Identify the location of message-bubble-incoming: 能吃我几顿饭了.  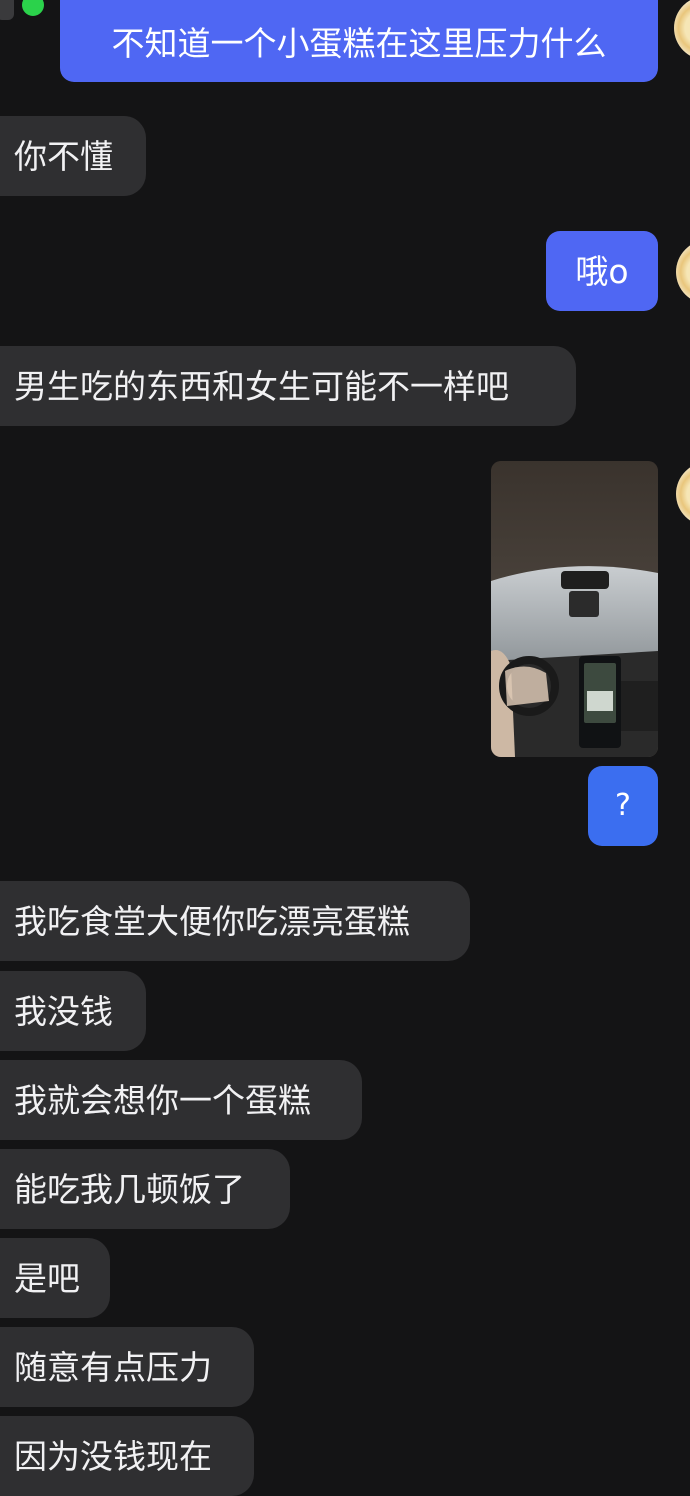
(145, 1189).